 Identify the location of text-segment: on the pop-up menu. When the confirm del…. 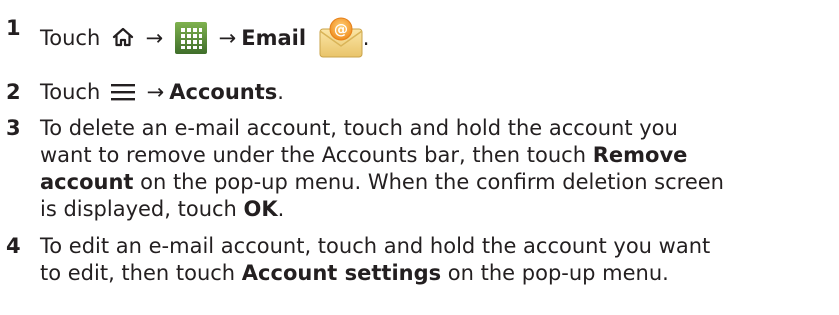
(428, 182).